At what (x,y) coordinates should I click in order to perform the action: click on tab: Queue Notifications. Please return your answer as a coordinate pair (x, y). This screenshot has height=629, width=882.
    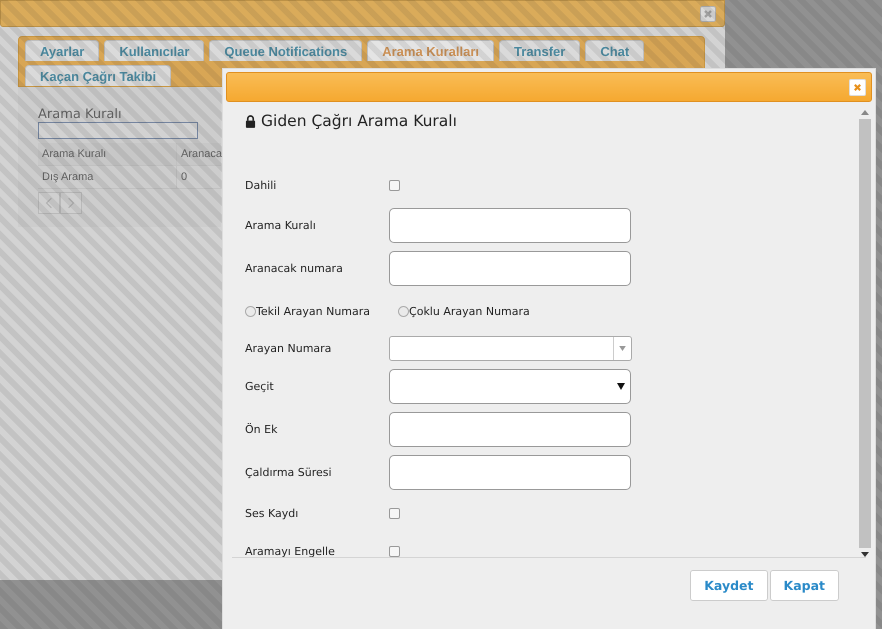
    Looking at the image, I should click on (285, 50).